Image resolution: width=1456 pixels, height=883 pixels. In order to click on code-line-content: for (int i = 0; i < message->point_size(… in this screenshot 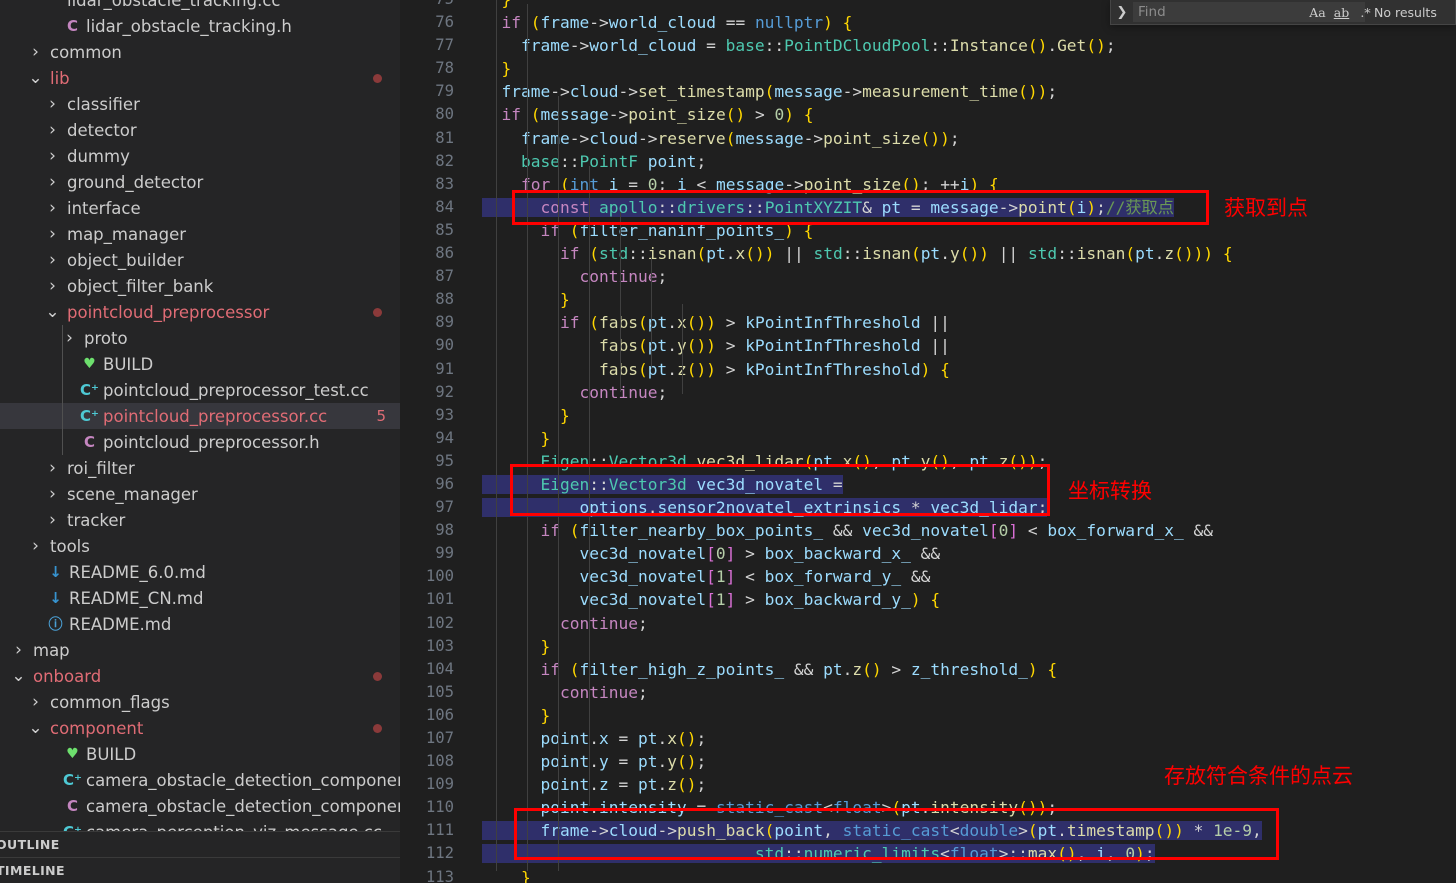, I will do `click(963, 184)`.